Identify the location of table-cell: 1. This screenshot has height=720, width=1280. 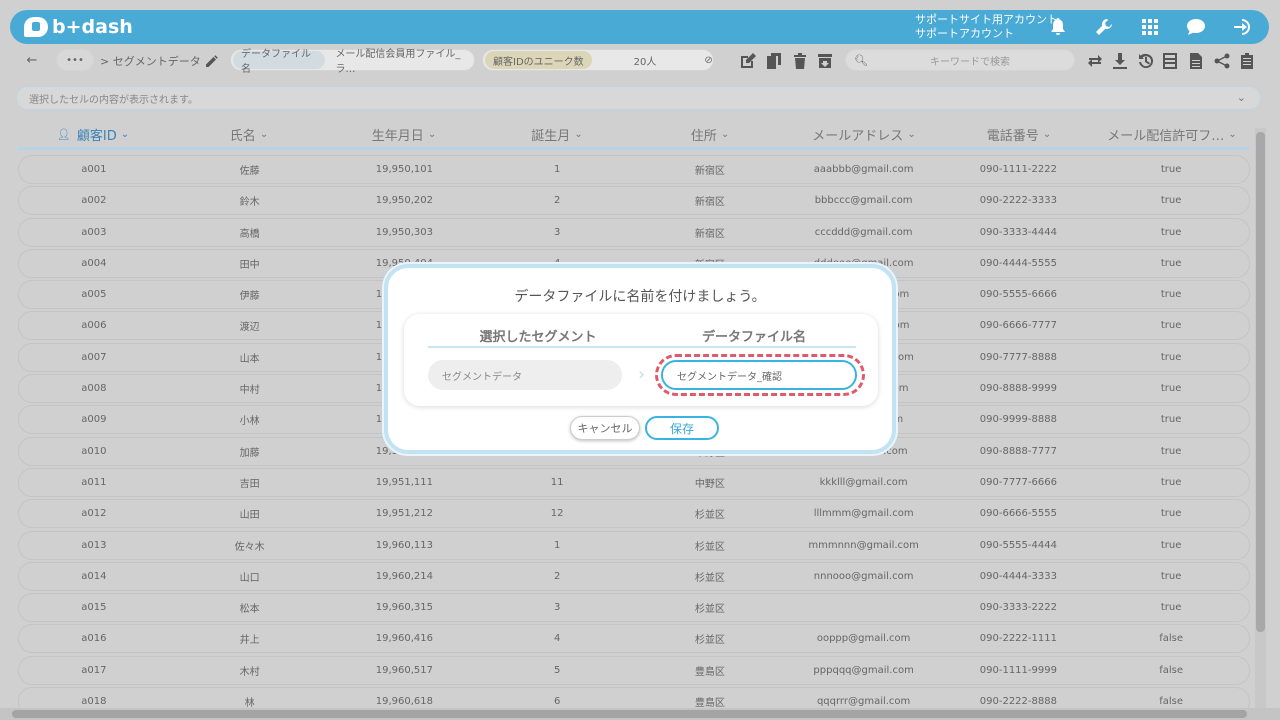
(557, 545).